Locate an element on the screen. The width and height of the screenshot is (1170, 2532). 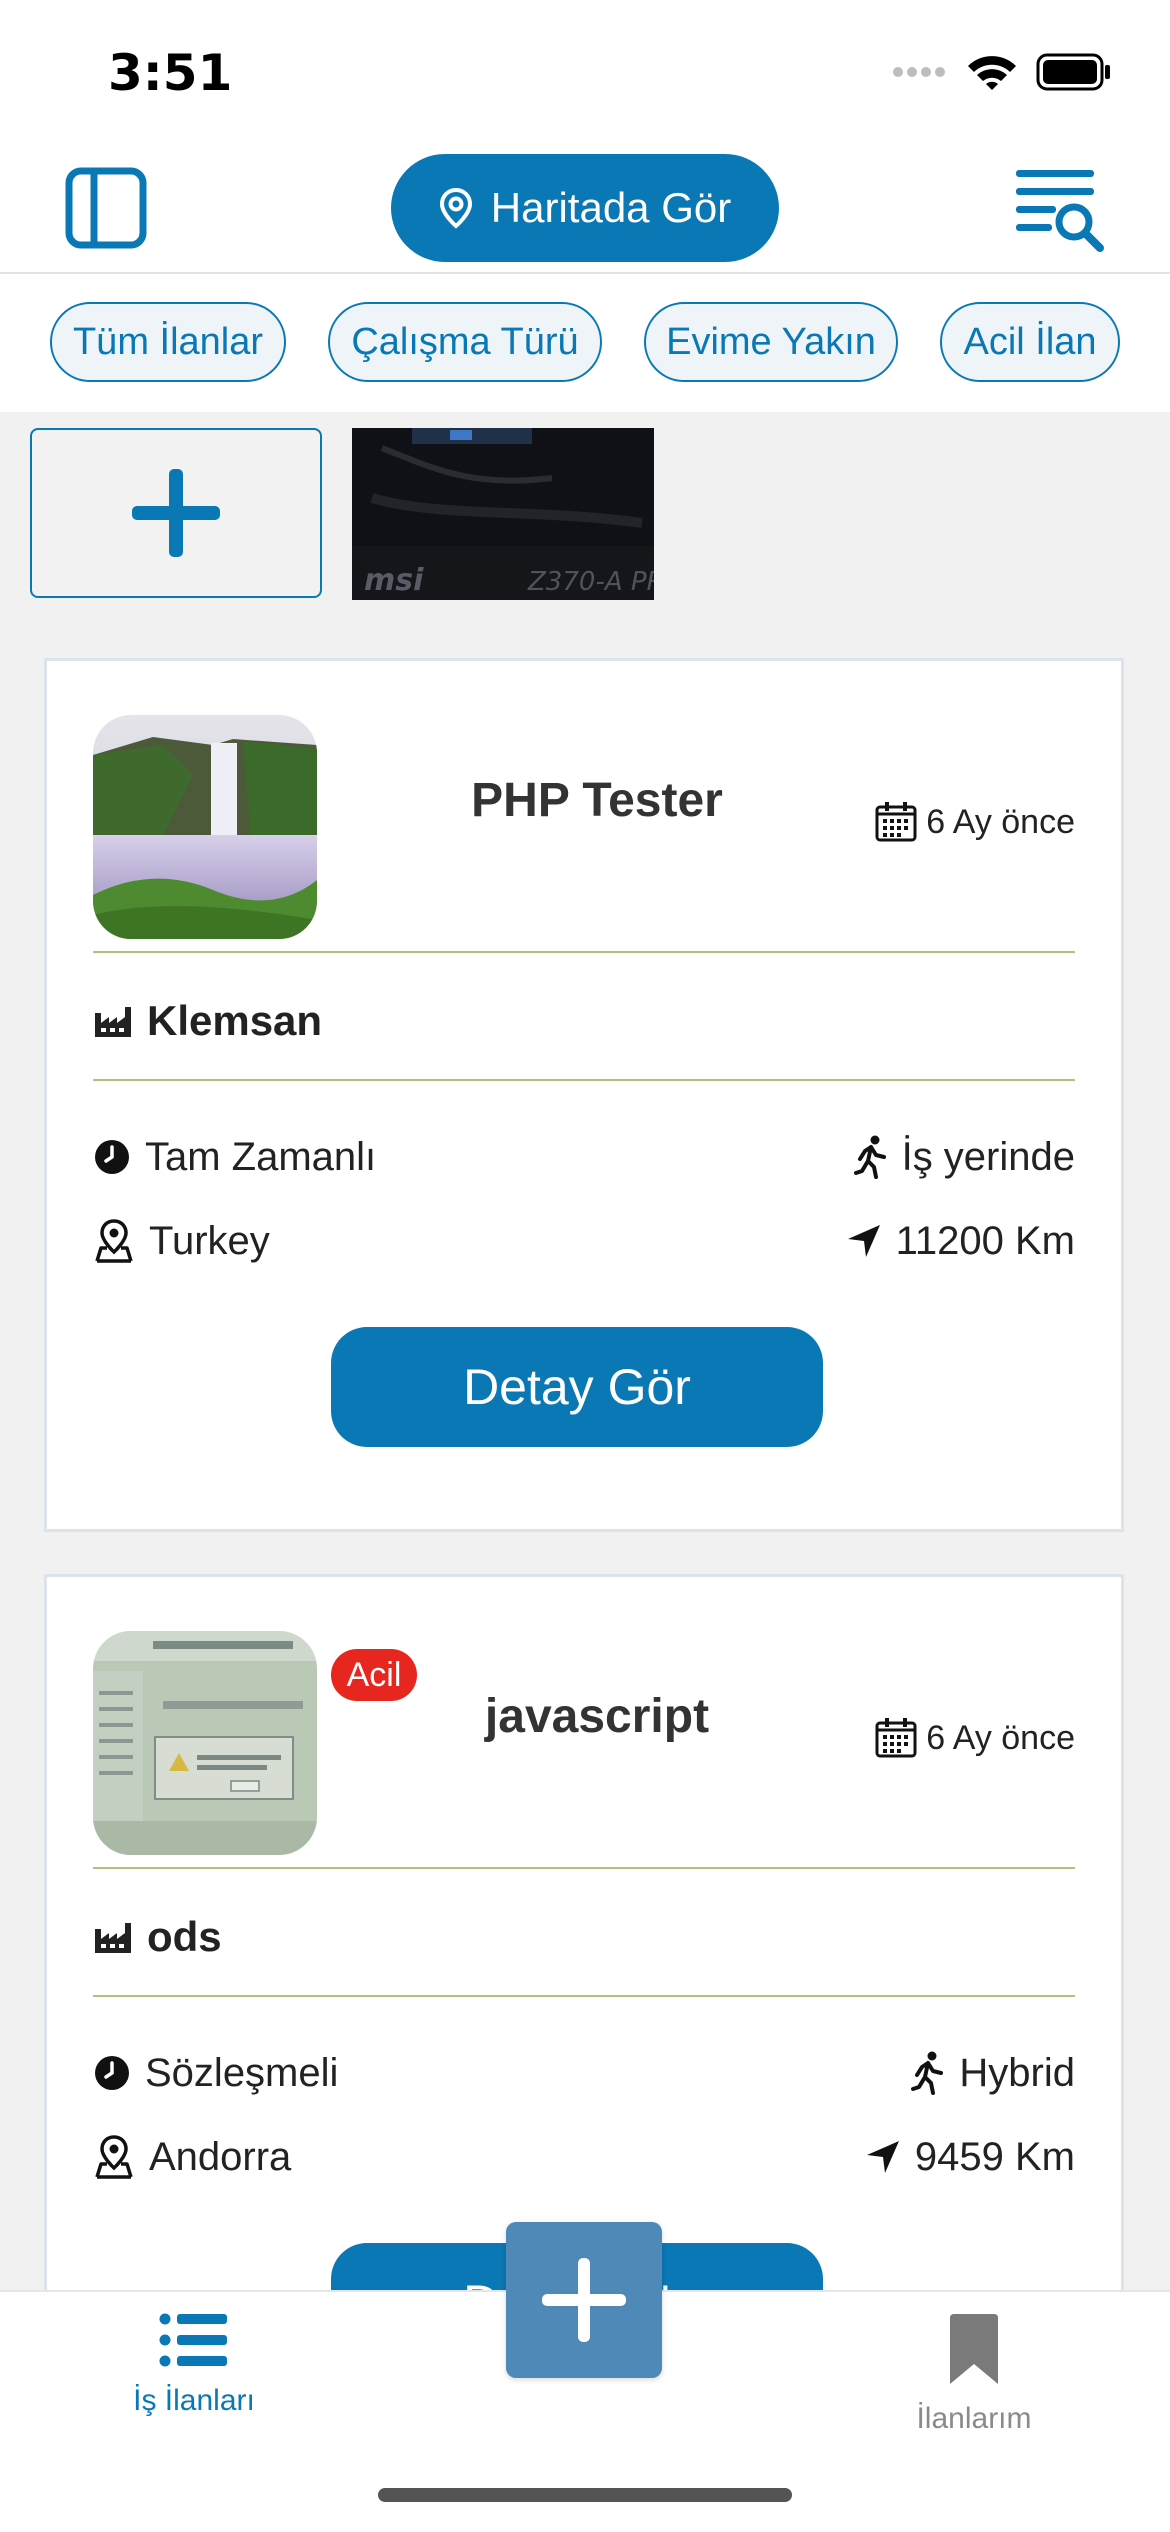
work-place-text: İş yerinde is located at coordinates (988, 1156).